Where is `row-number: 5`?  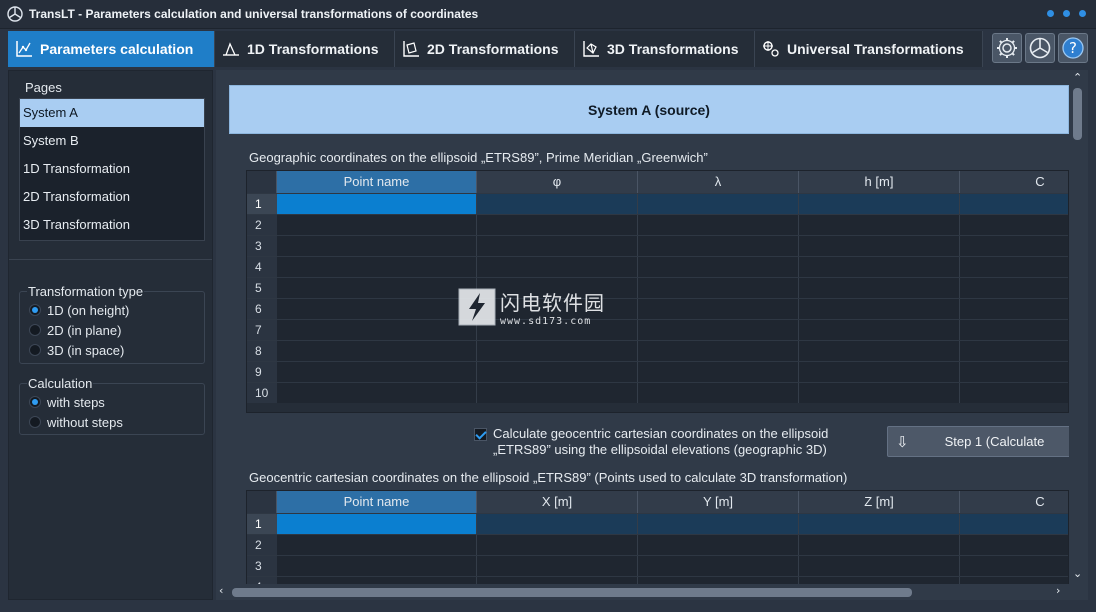 row-number: 5 is located at coordinates (262, 288).